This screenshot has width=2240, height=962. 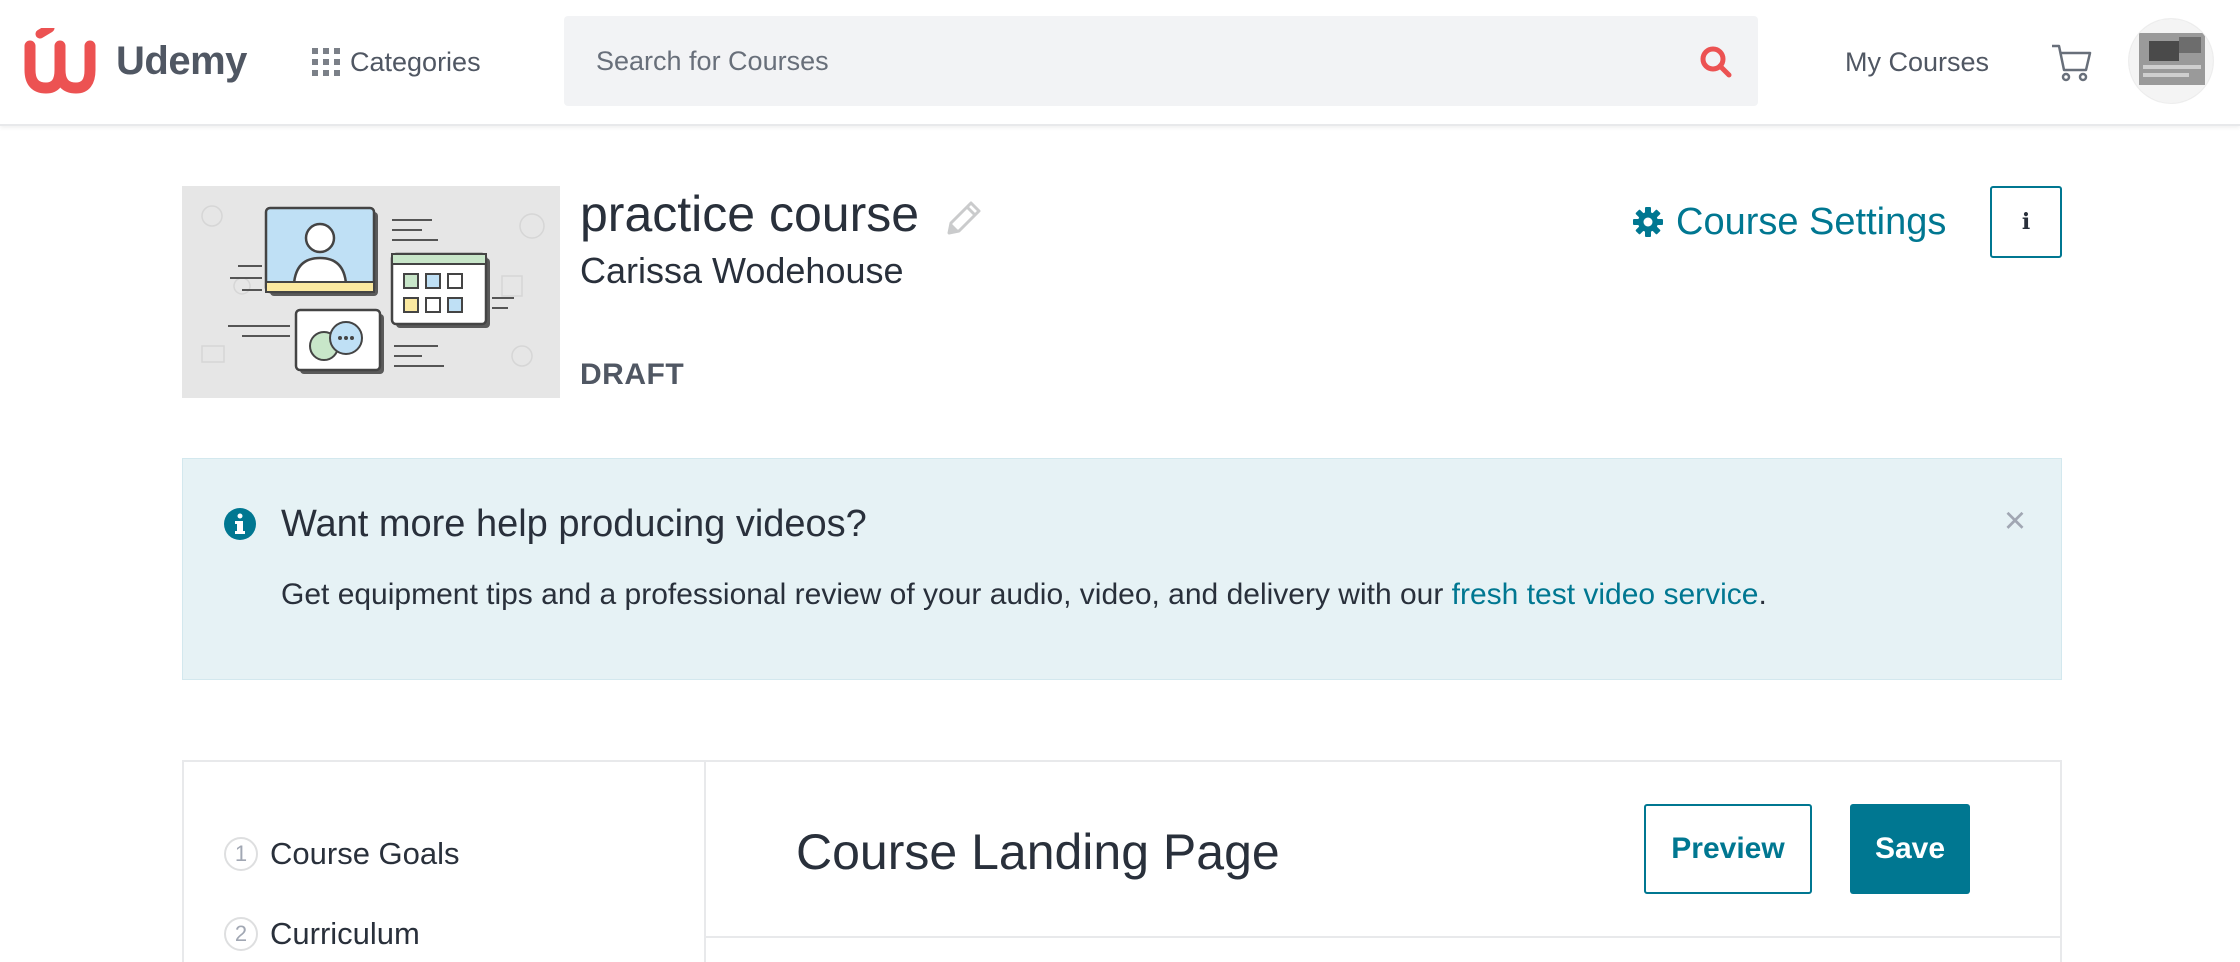 I want to click on sidebar-nav: 1 Course Goals 2 Curriculum, so click(x=445, y=862).